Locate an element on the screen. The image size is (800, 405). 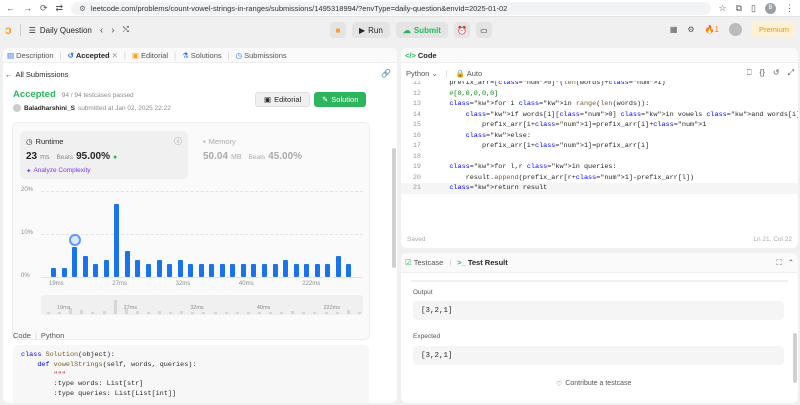
editorial-button: ▣ Editorial is located at coordinates (283, 99).